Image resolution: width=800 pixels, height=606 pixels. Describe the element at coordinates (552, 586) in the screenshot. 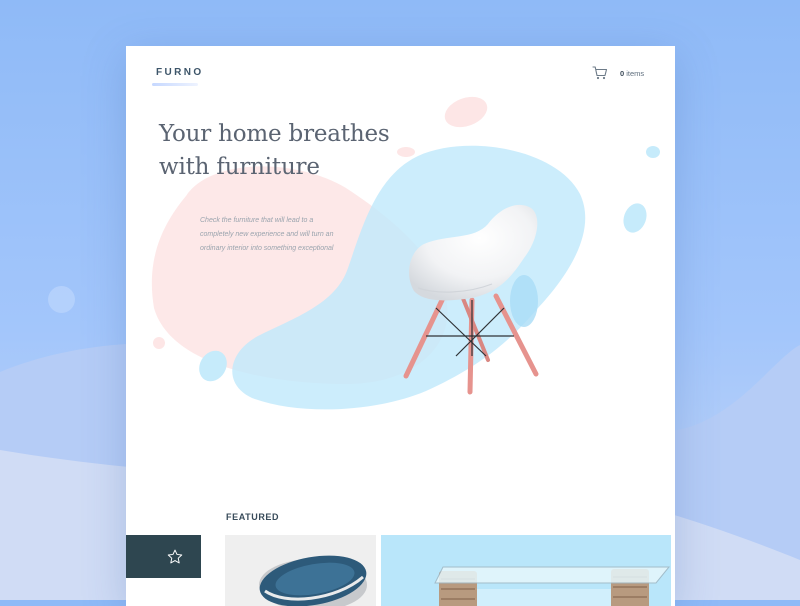

I see `glass-table-image` at that location.